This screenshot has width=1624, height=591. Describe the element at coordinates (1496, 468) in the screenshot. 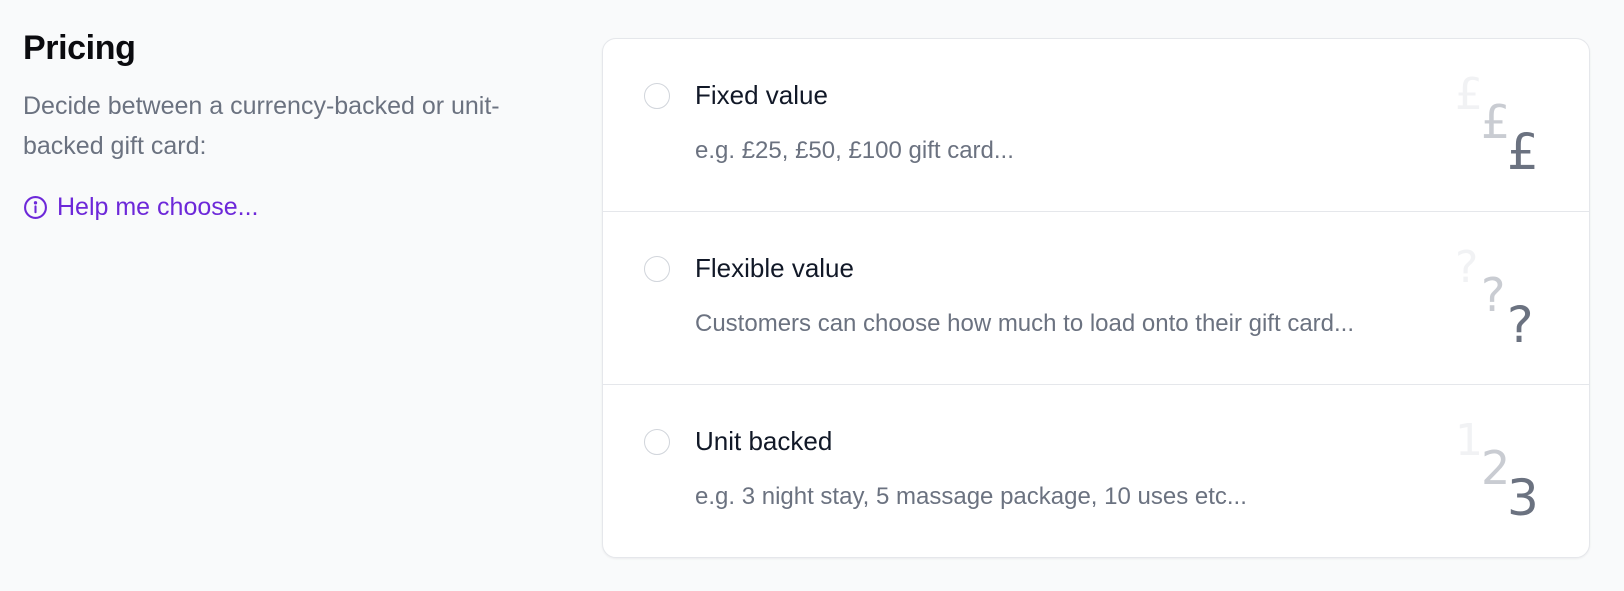

I see `number-glyph-mid: 2` at that location.